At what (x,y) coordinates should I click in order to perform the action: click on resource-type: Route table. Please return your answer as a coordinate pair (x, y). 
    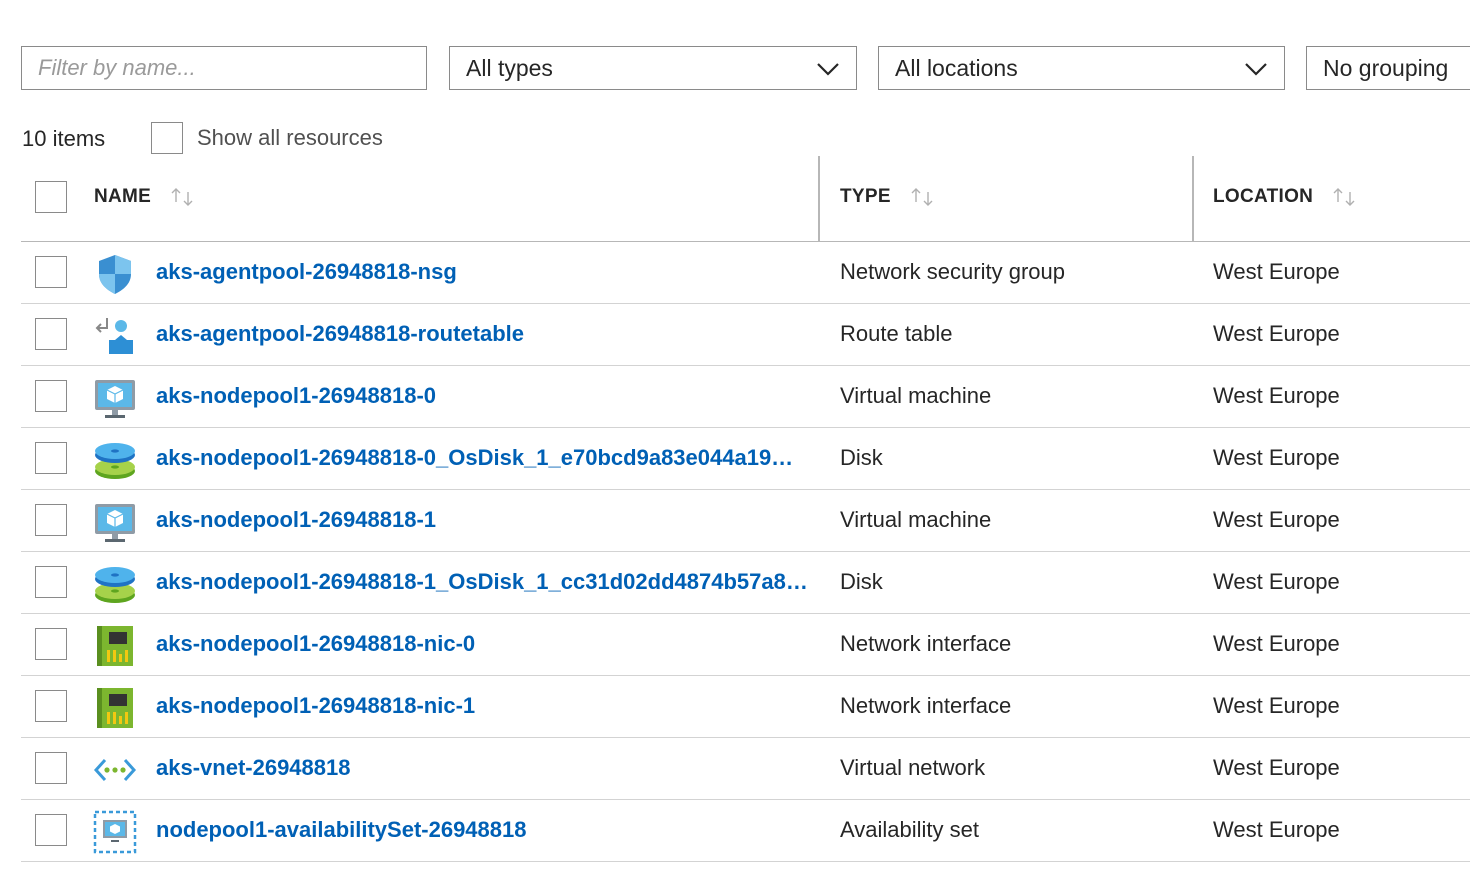
    Looking at the image, I should click on (896, 333).